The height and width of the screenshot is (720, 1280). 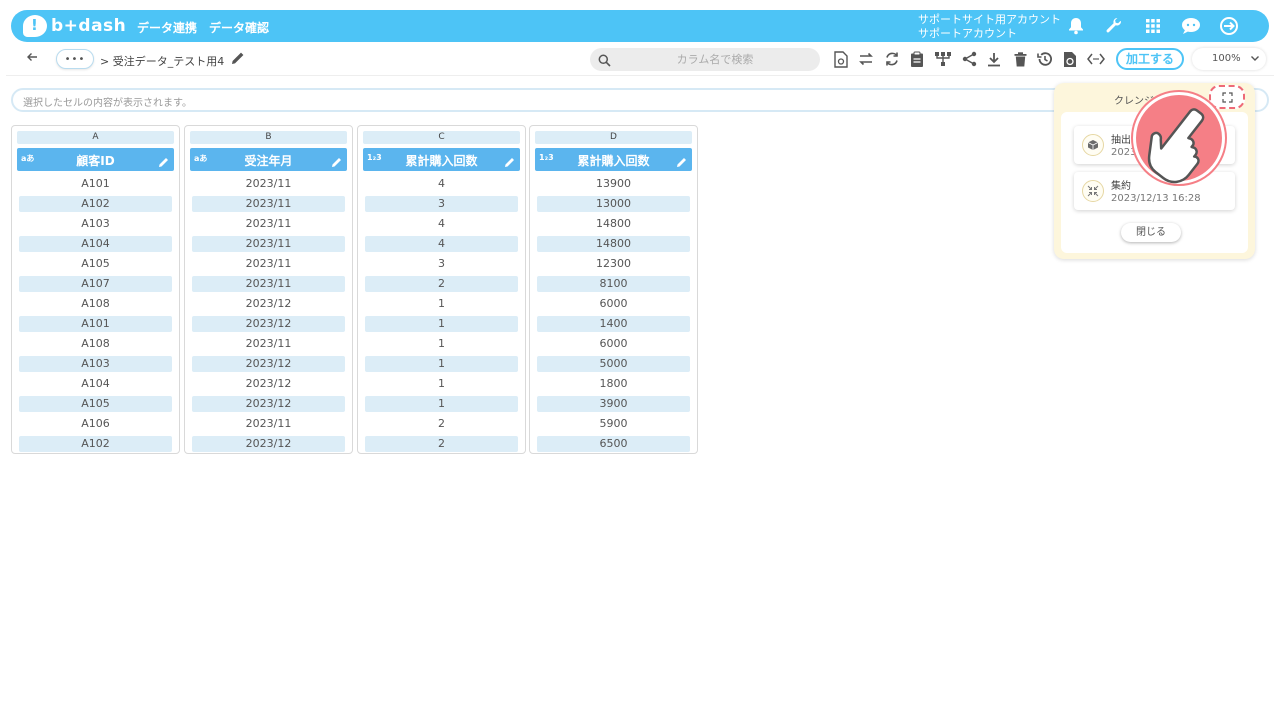 What do you see at coordinates (239, 27) in the screenshot?
I see `nav-data-check: データ確認` at bounding box center [239, 27].